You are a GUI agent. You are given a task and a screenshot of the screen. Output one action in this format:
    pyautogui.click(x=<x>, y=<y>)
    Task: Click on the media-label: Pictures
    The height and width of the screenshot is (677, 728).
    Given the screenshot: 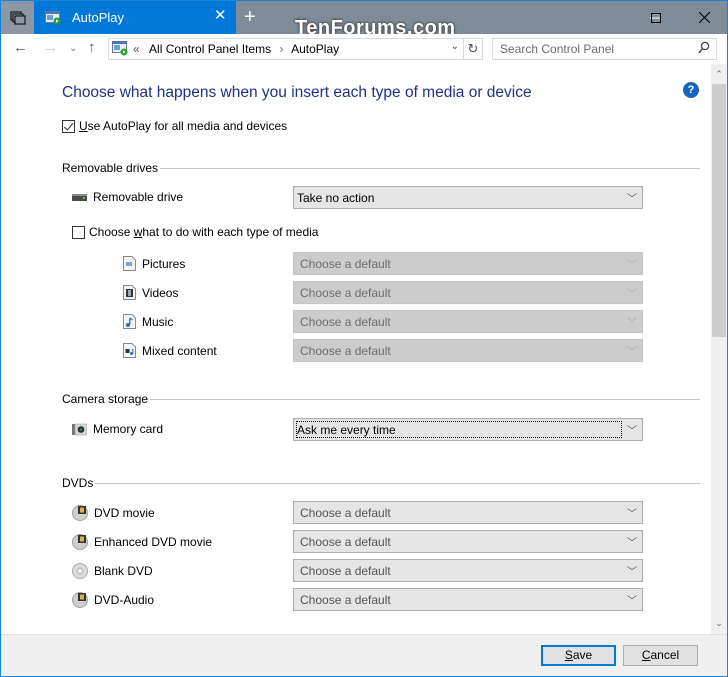 What is the action you would take?
    pyautogui.click(x=164, y=263)
    